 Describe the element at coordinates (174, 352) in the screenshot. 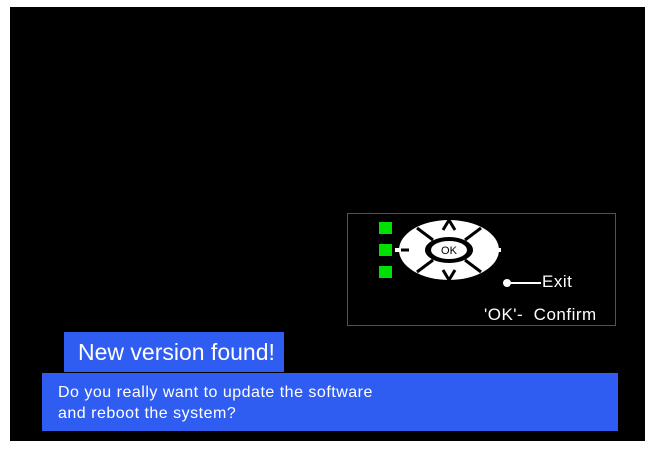

I see `dialog-title: New version found!` at that location.